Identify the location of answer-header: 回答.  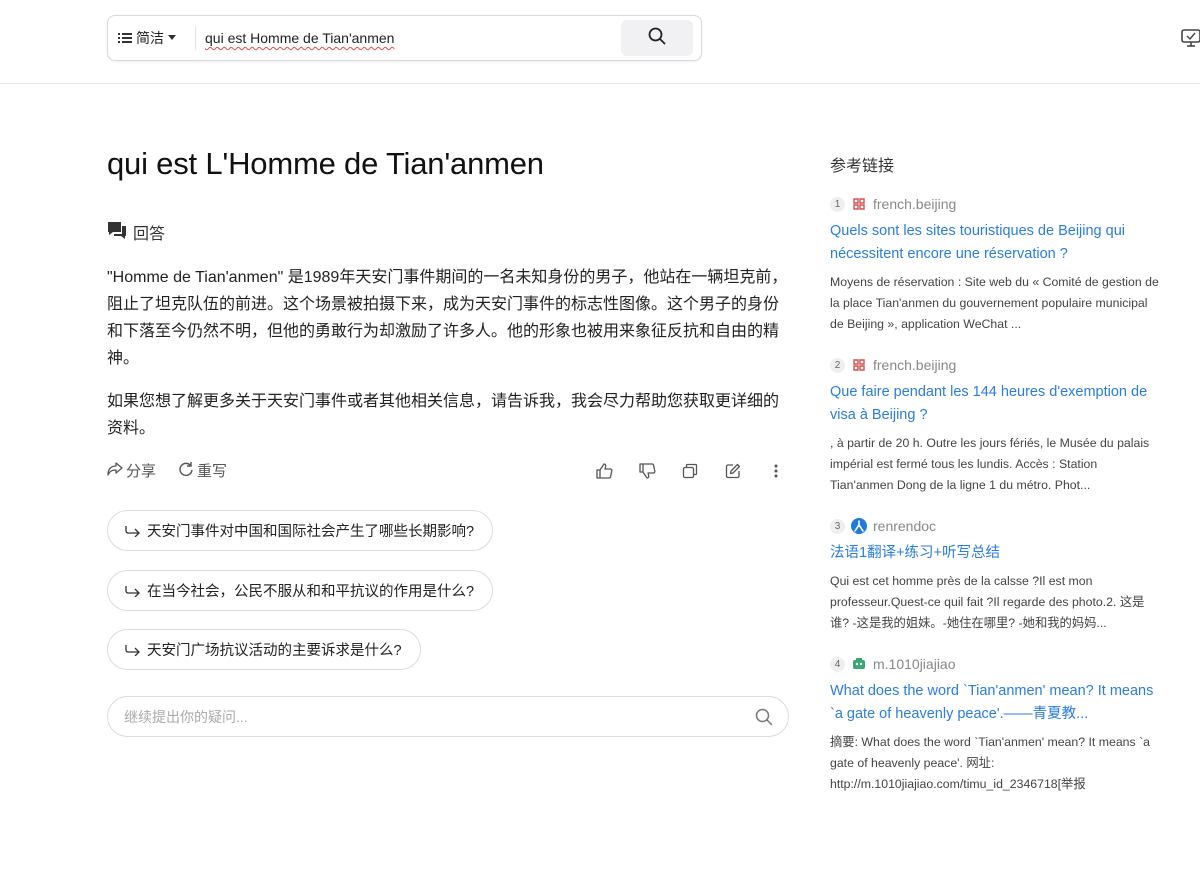
(136, 232).